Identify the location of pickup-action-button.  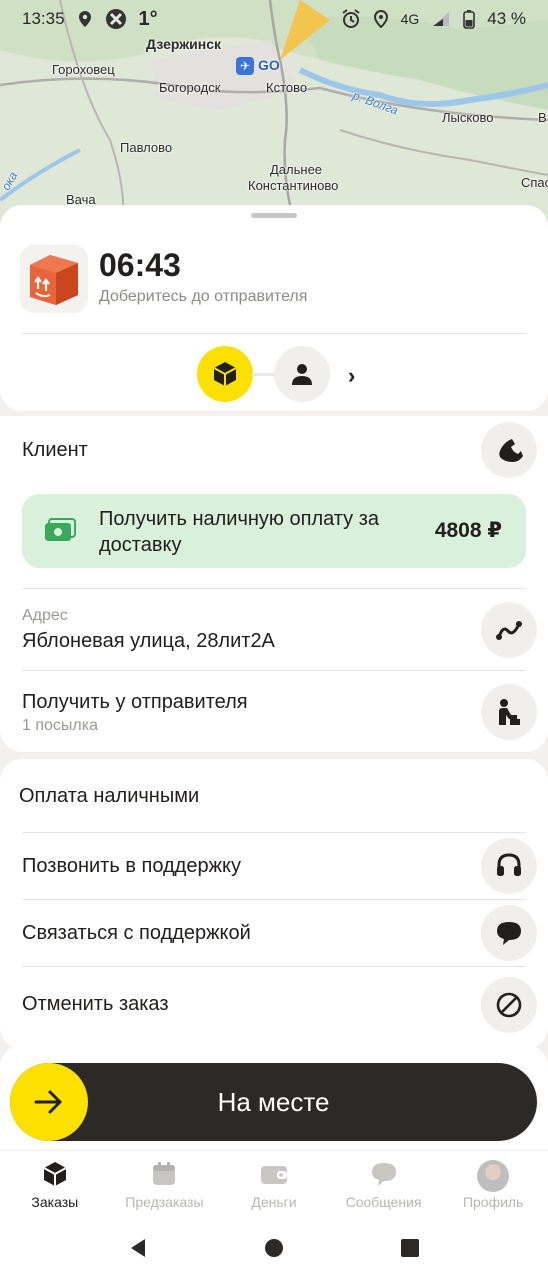
(509, 712).